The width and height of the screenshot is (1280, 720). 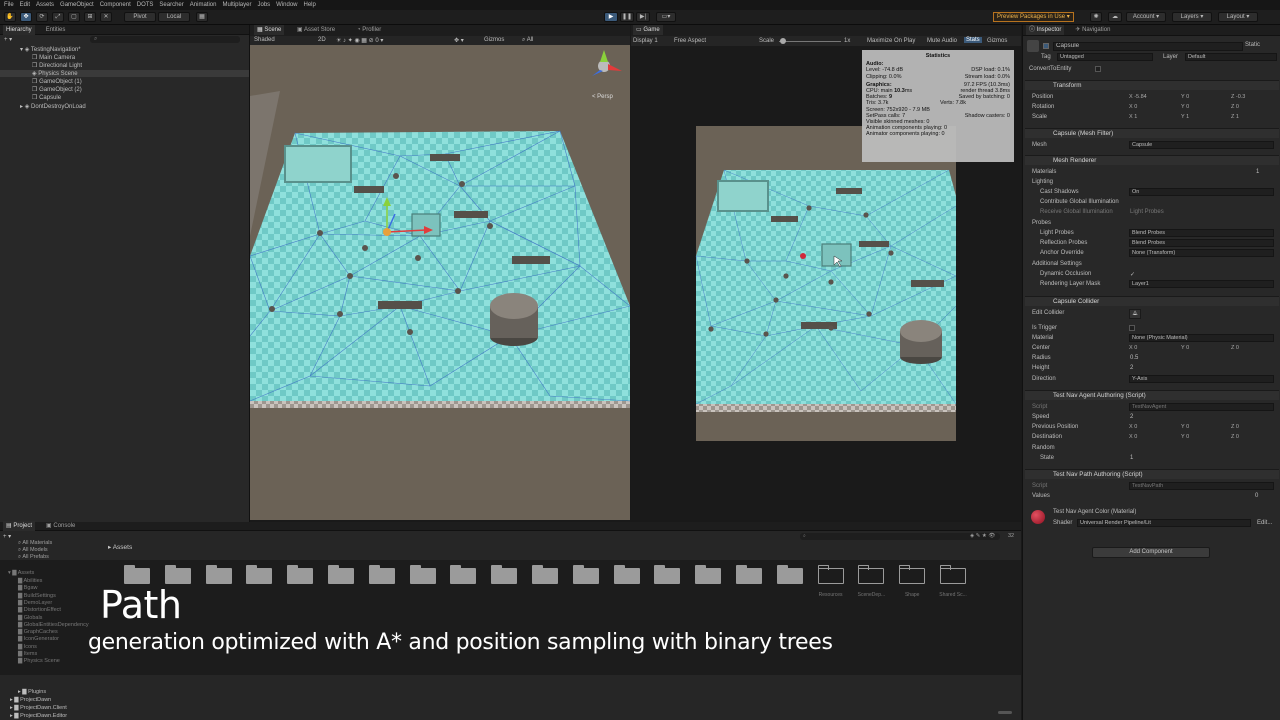 I want to click on nav-path-header: Test Nav Path Authoring (Script), so click(x=1152, y=474).